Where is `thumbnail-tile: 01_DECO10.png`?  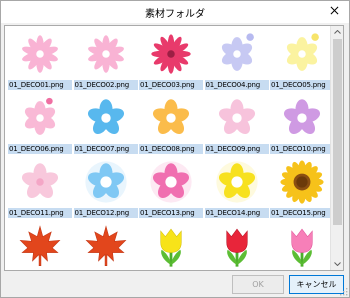 thumbnail-tile: 01_DECO10.png is located at coordinates (302, 124).